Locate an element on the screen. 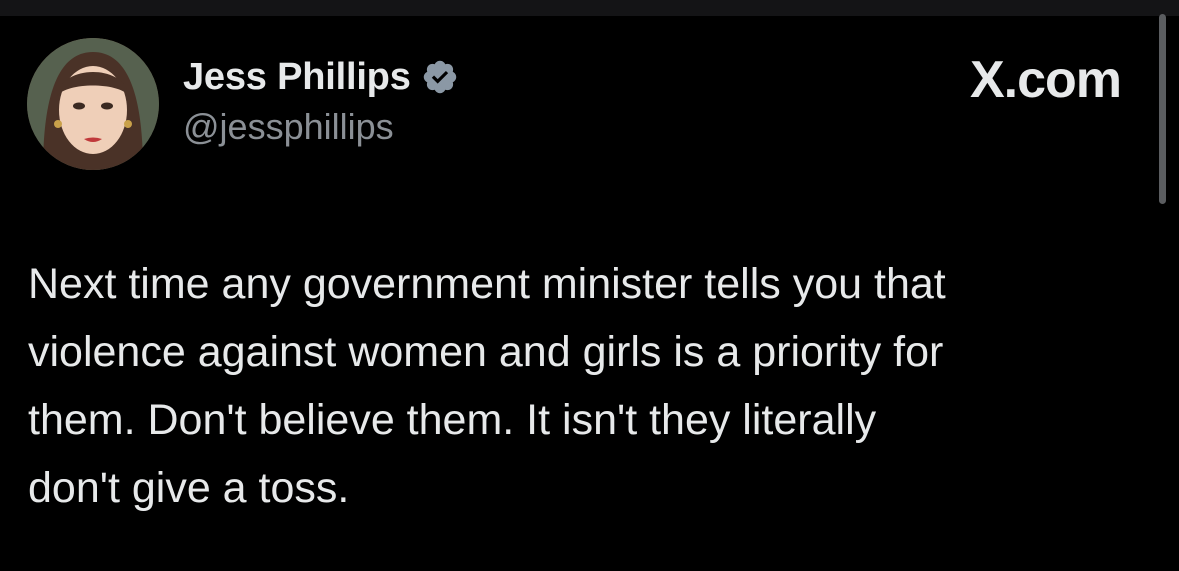 Image resolution: width=1179 pixels, height=571 pixels. user-handle: @jessphillips is located at coordinates (321, 127).